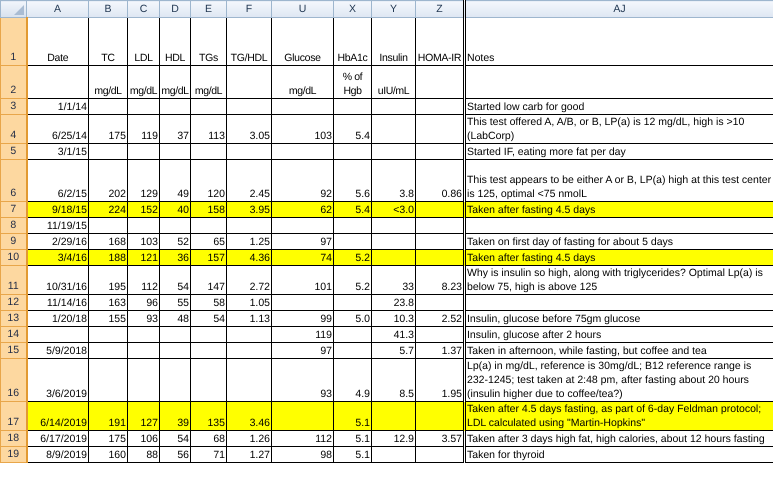  I want to click on column-header: F, so click(249, 9).